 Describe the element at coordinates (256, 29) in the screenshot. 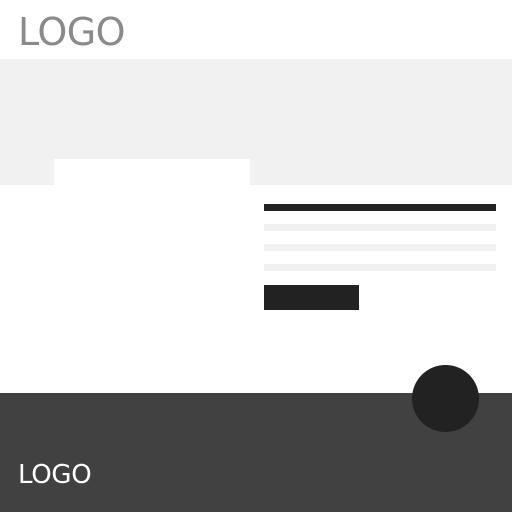

I see `header: LOGO` at that location.